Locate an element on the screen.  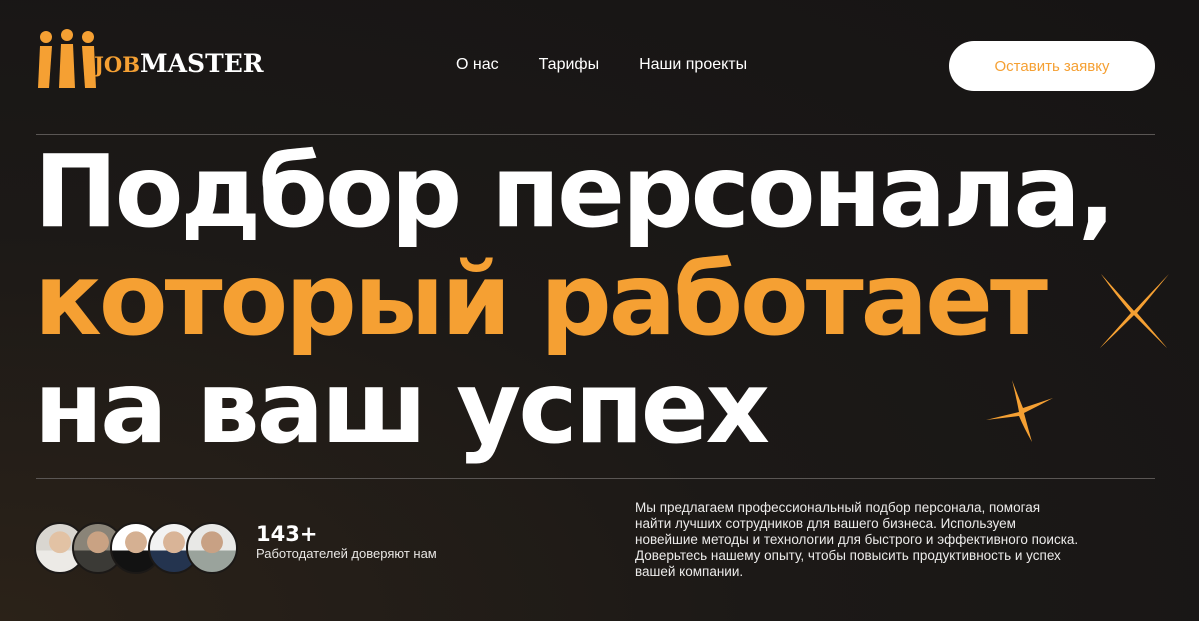
nav-item-about: О нас is located at coordinates (477, 65).